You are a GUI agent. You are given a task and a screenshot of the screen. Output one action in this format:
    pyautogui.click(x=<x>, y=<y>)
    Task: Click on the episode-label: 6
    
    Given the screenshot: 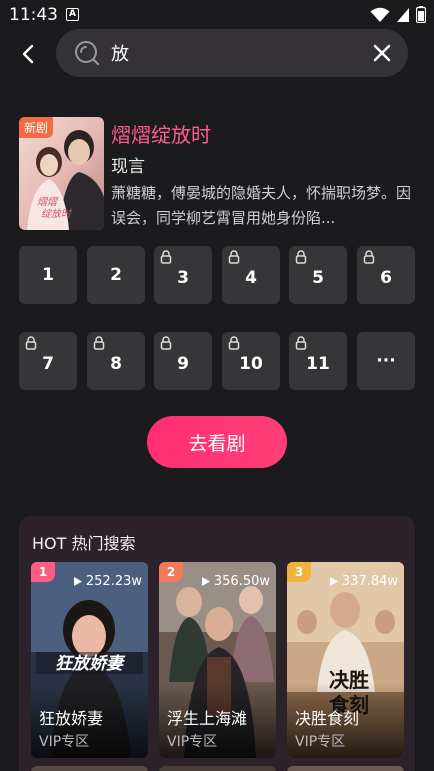 What is the action you would take?
    pyautogui.click(x=386, y=278)
    